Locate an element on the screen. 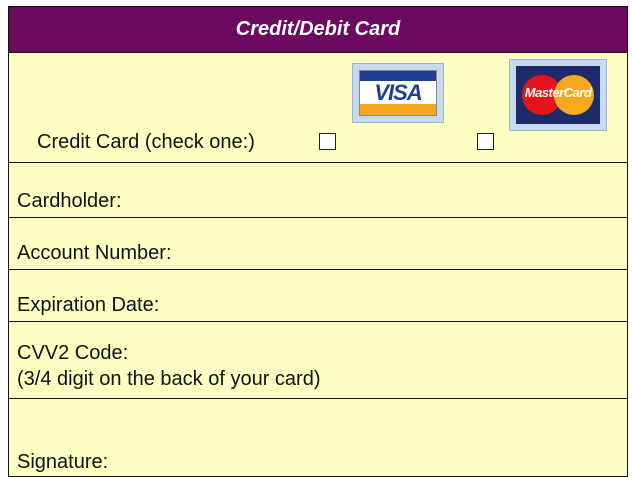 The image size is (632, 477). visa-logo-icon: VISA is located at coordinates (398, 93).